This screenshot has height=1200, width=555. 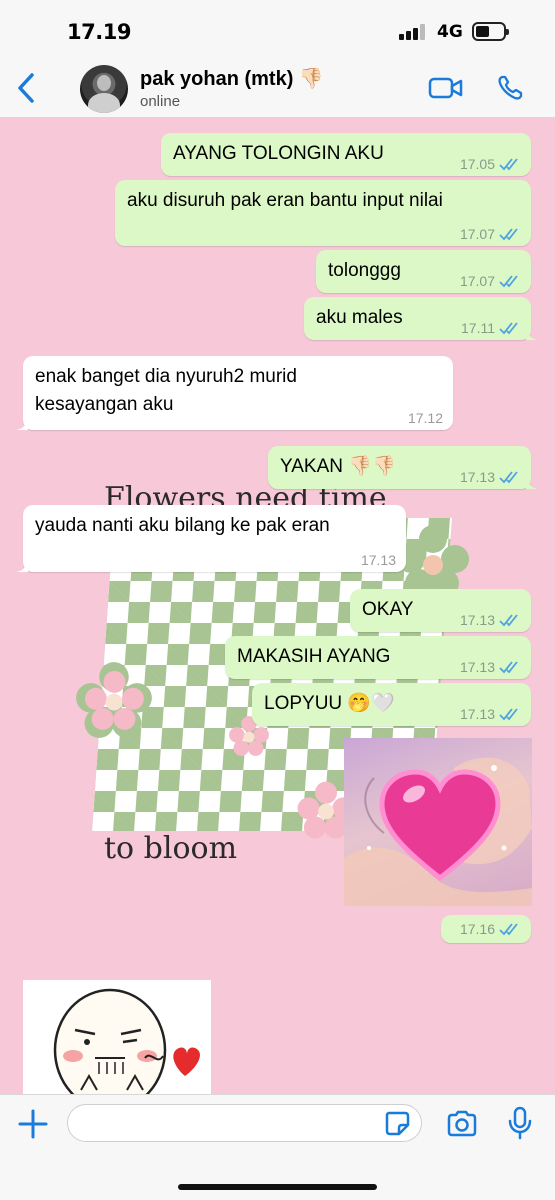 What do you see at coordinates (388, 609) in the screenshot?
I see `message-text: OKAY` at bounding box center [388, 609].